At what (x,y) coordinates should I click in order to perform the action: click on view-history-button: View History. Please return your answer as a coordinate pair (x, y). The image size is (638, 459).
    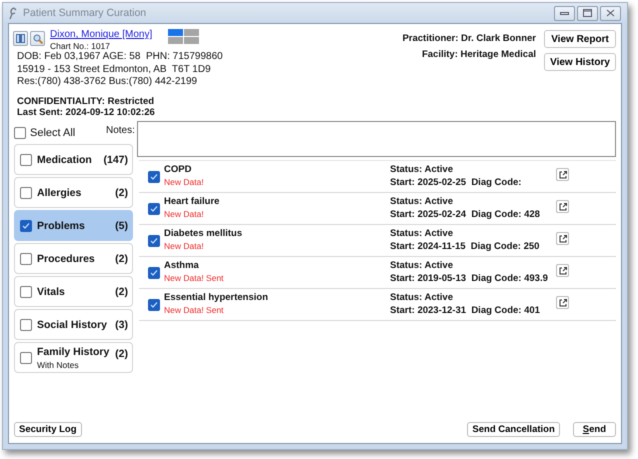
    Looking at the image, I should click on (580, 62).